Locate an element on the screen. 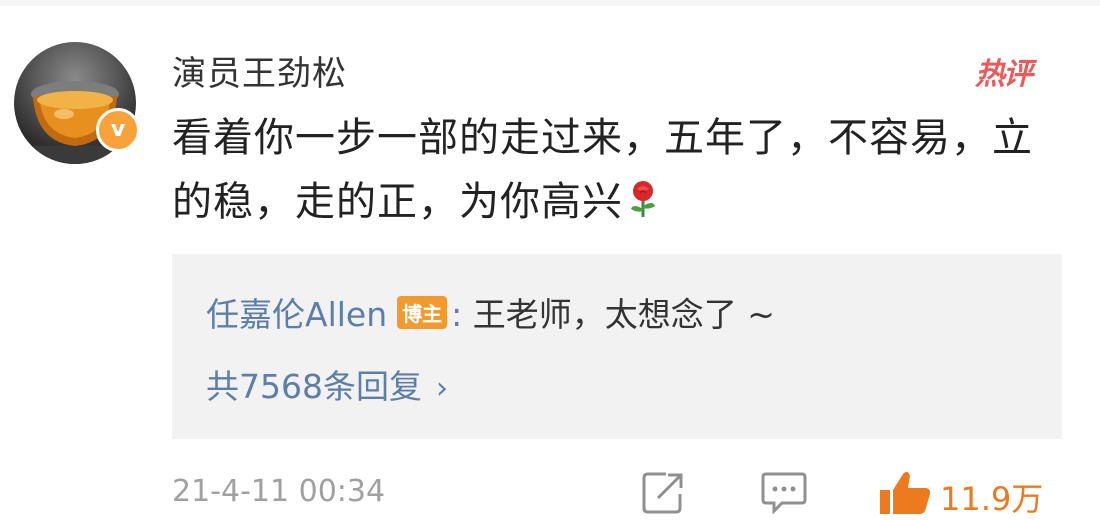  reply-author: 任嘉伦Allen is located at coordinates (296, 314).